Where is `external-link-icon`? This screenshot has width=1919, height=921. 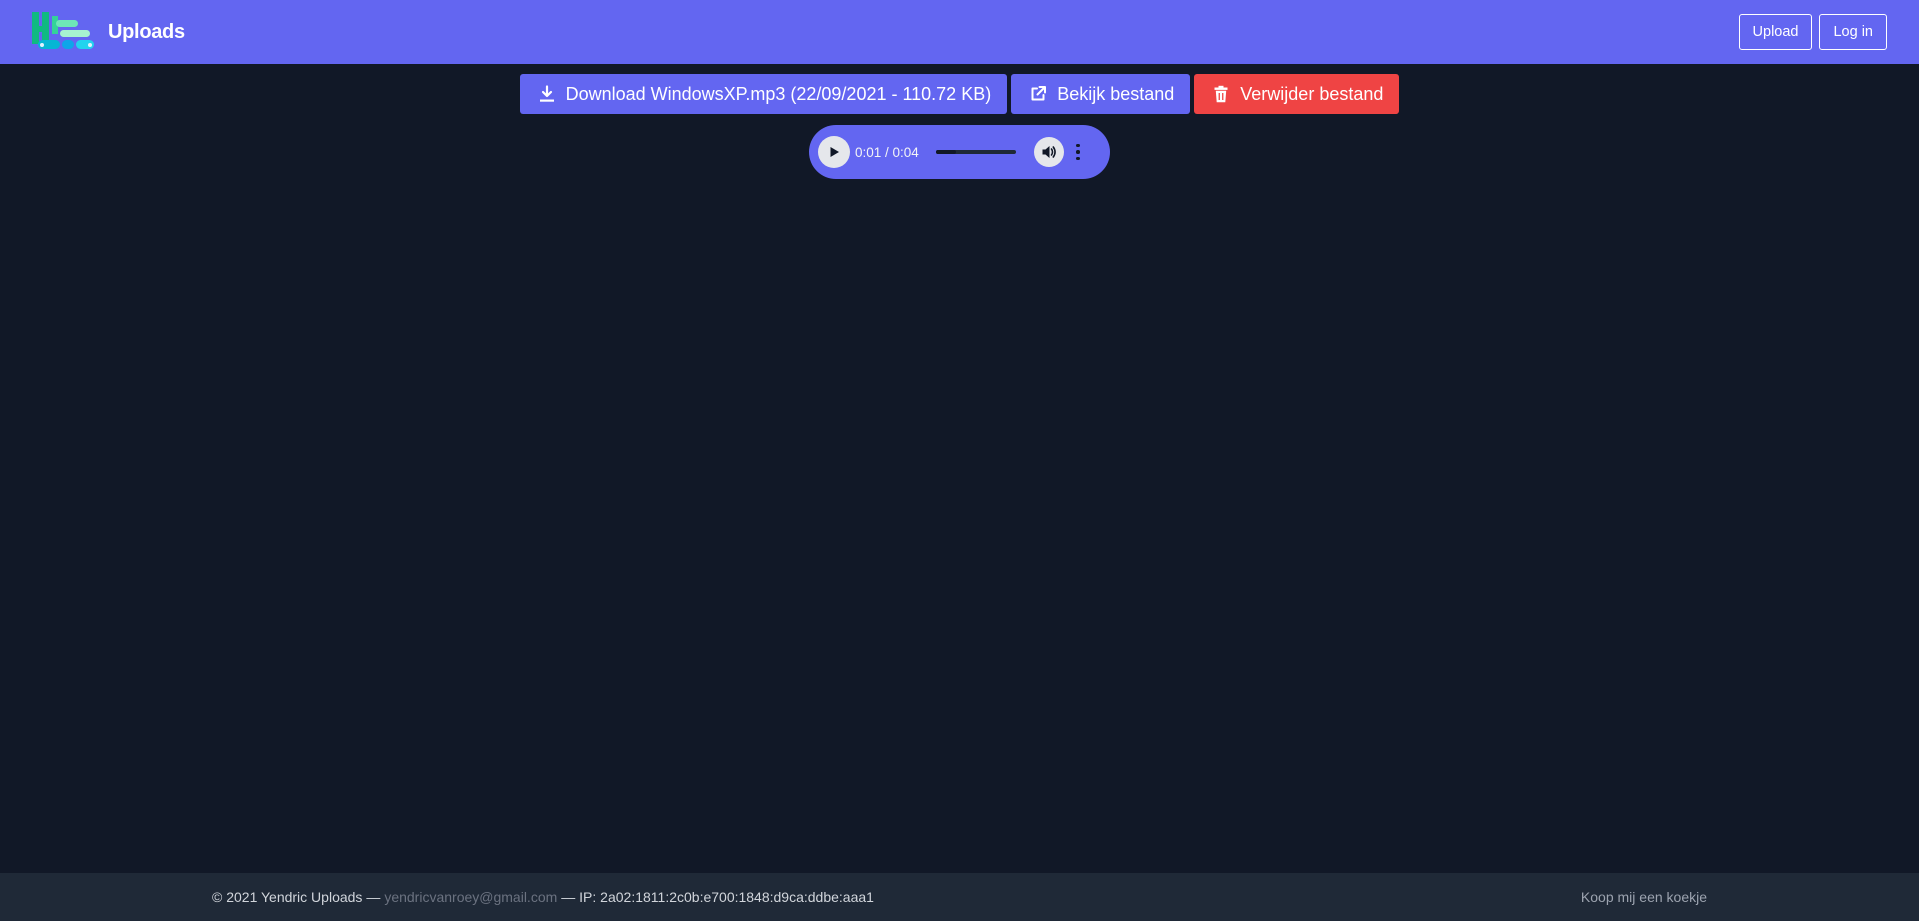
external-link-icon is located at coordinates (1039, 93).